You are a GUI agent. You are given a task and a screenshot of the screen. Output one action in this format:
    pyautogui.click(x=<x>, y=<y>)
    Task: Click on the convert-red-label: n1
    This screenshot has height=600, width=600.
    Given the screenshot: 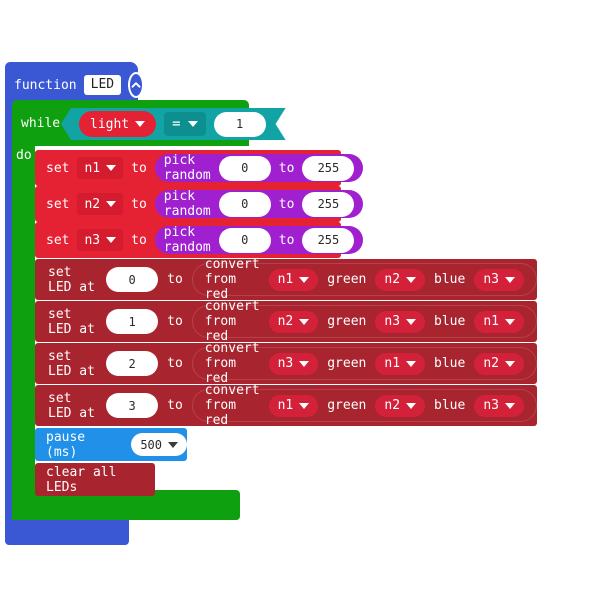 What is the action you would take?
    pyautogui.click(x=285, y=279)
    